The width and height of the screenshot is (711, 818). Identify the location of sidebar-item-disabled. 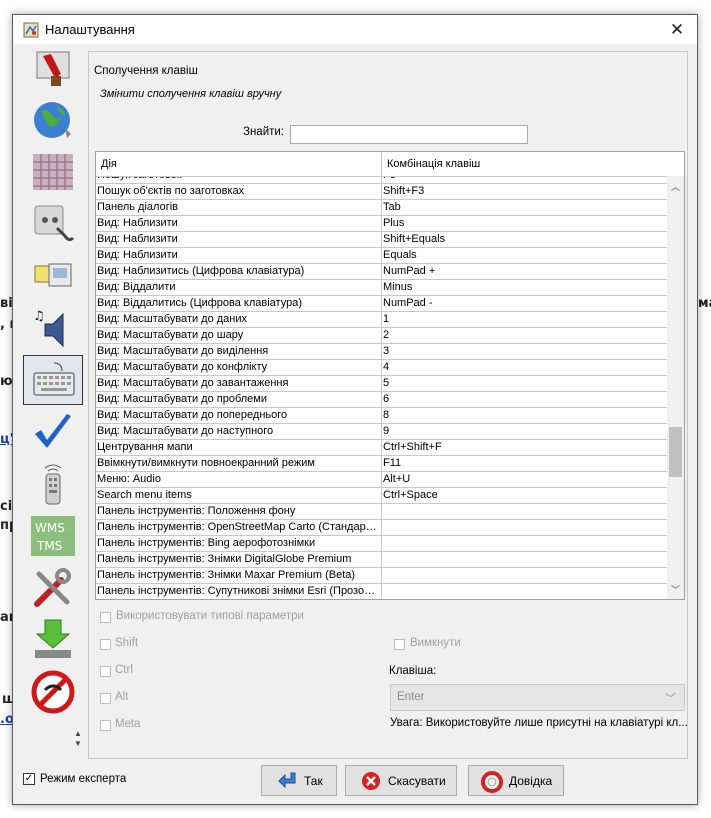
(53, 692).